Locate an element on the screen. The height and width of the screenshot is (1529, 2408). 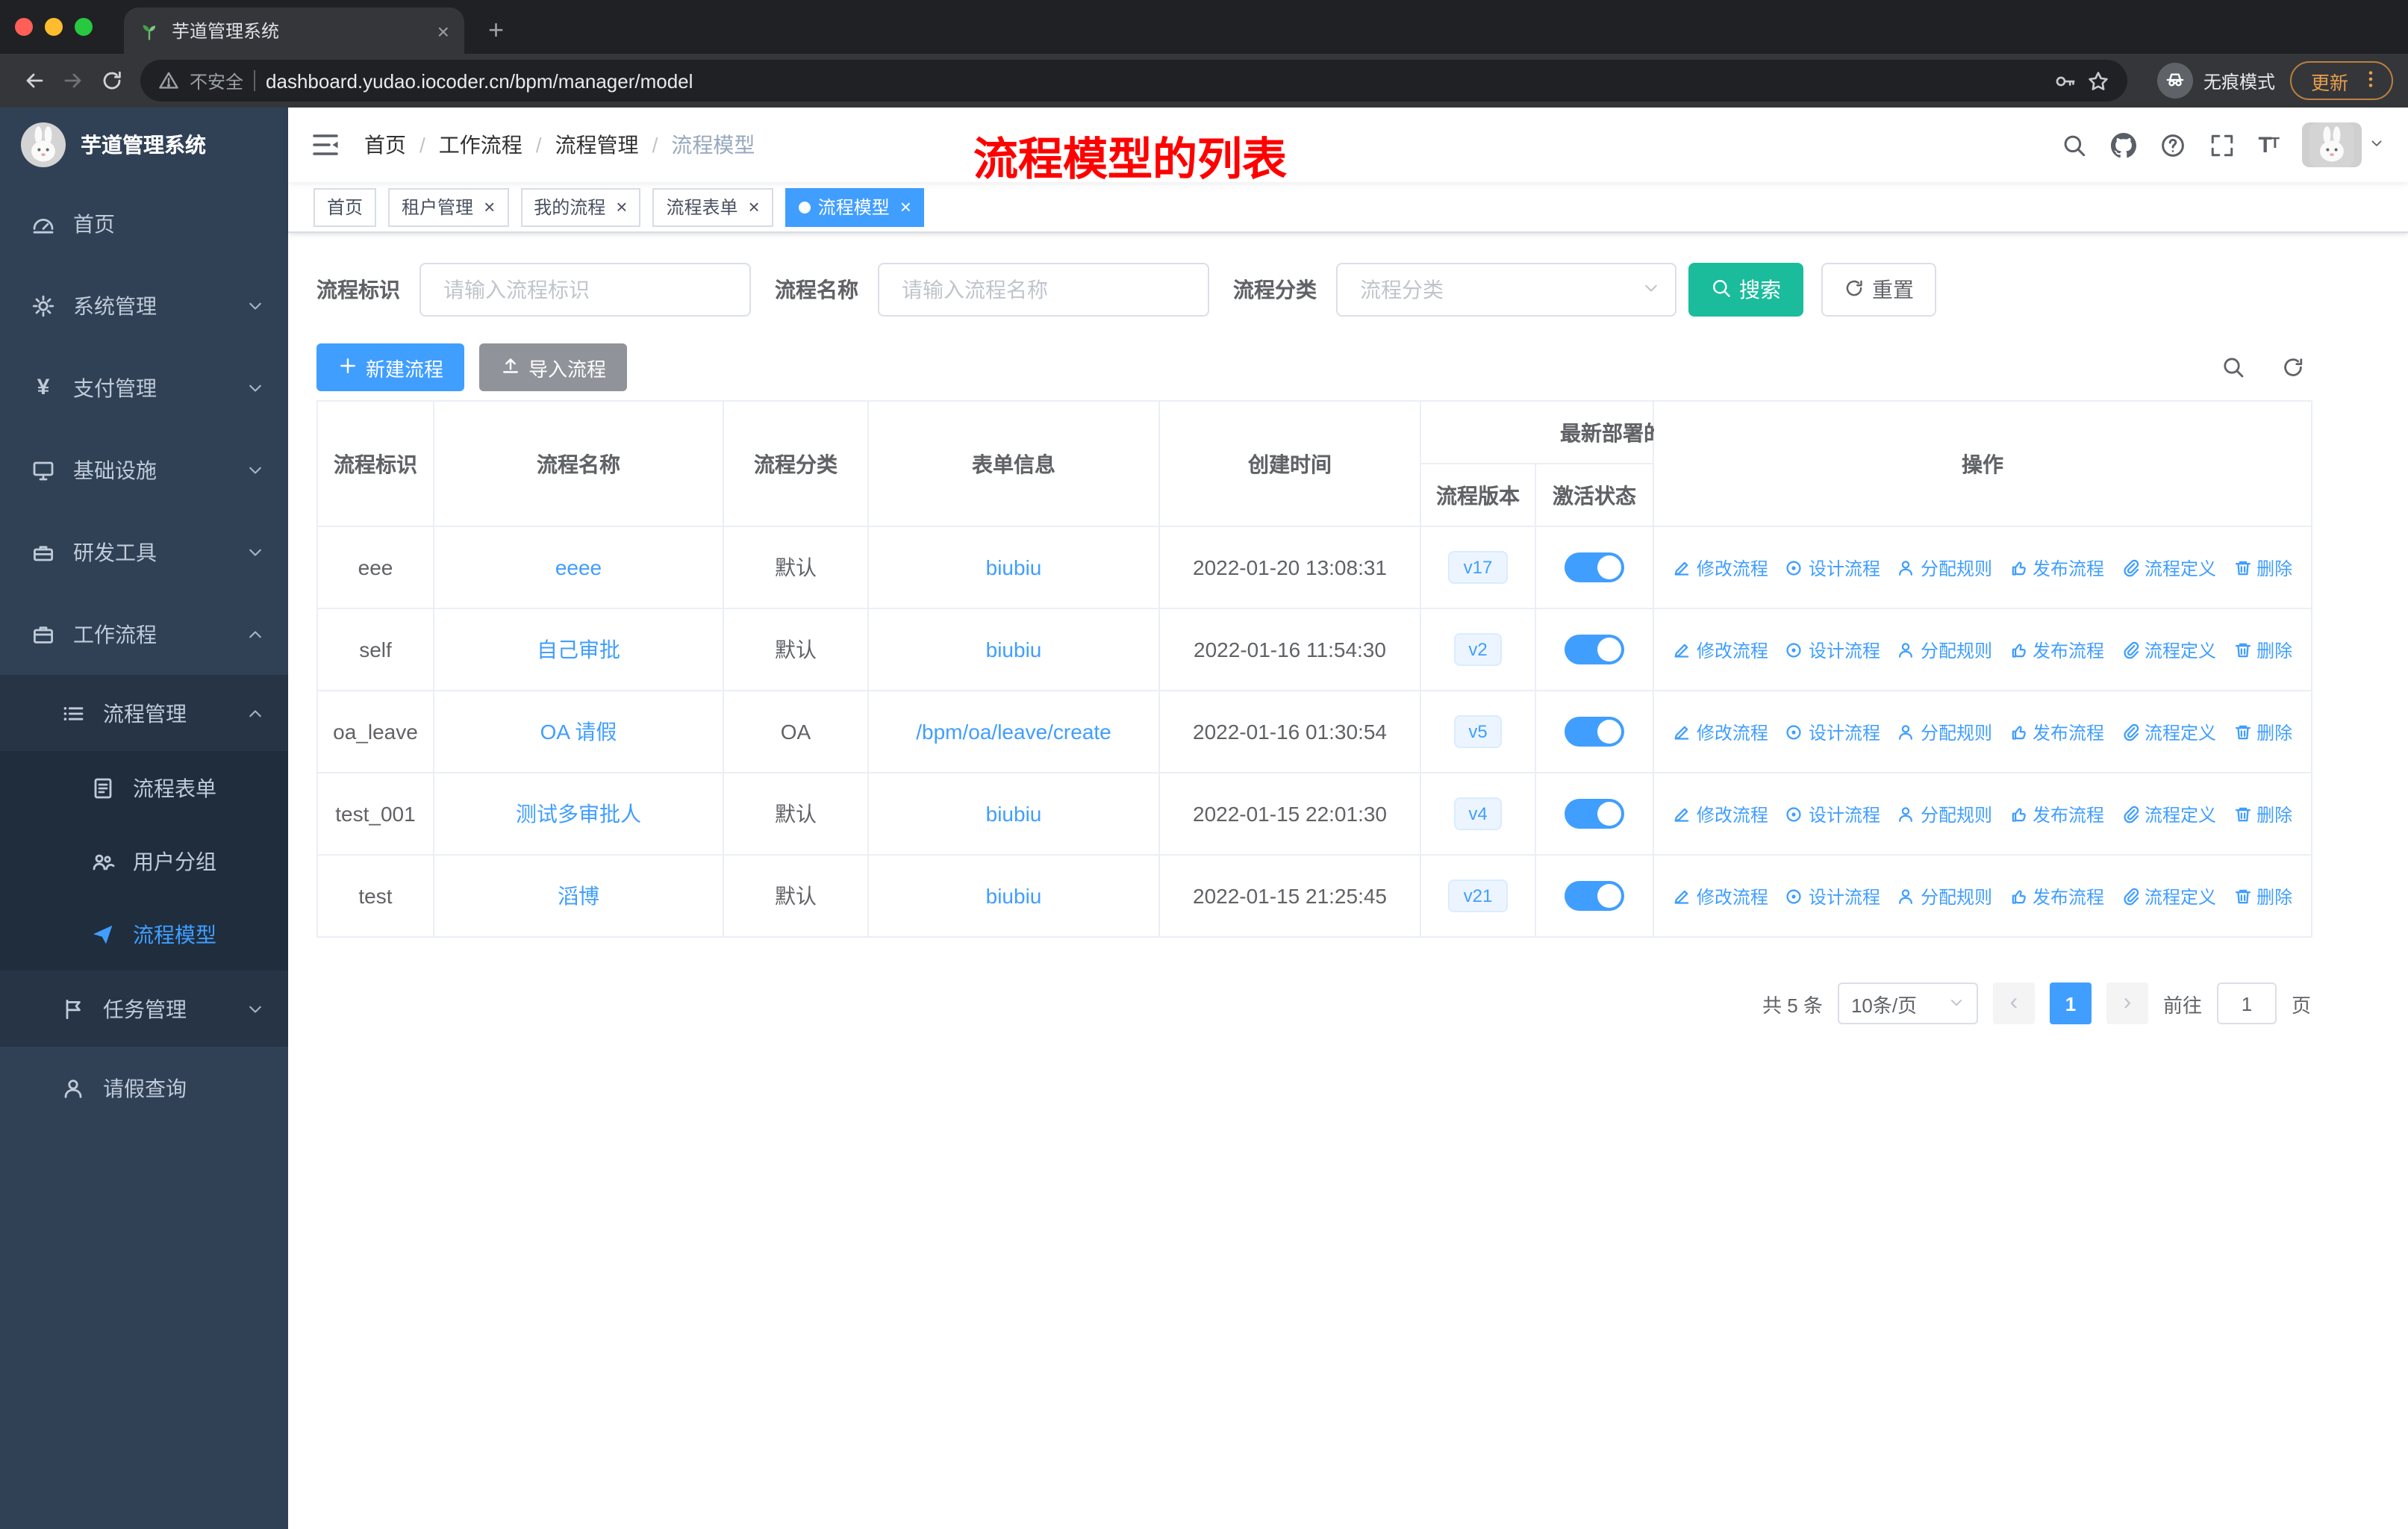
tag-item: 首页 is located at coordinates (345, 207).